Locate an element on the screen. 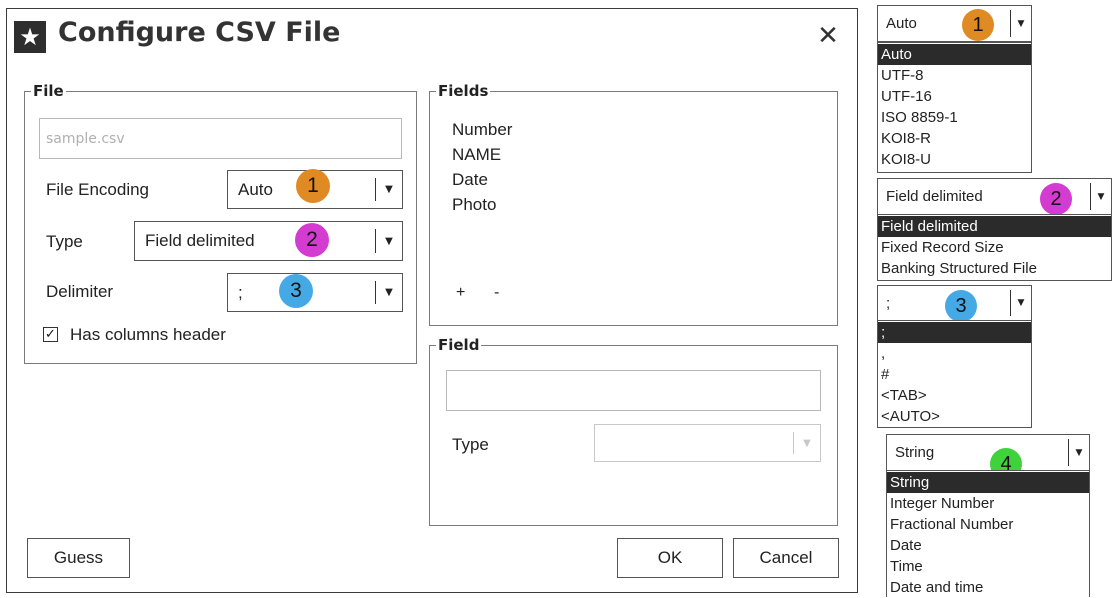  field-list-item: Date is located at coordinates (470, 180).